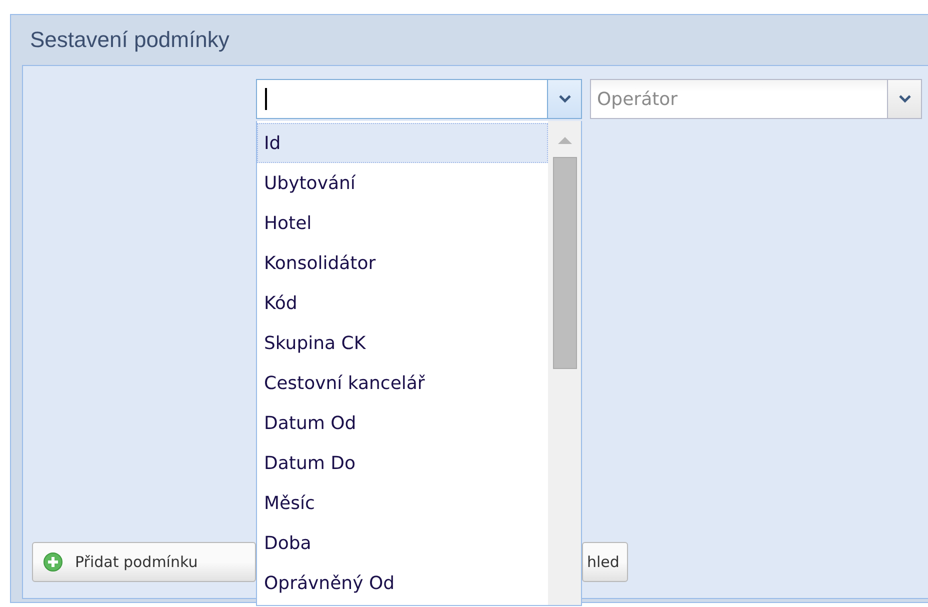 The height and width of the screenshot is (607, 928). What do you see at coordinates (402, 263) in the screenshot?
I see `dropdown-item: Konsolidátor` at bounding box center [402, 263].